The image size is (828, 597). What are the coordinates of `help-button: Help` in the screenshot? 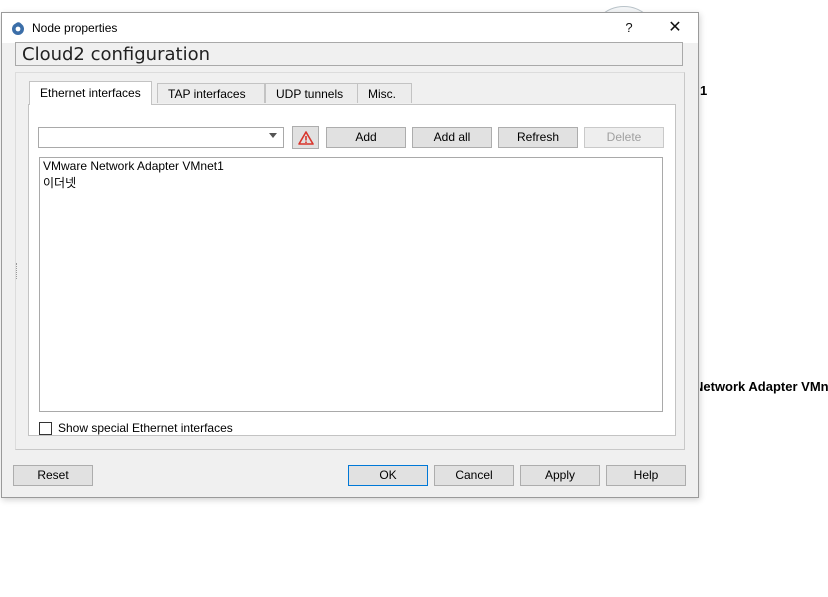 It's located at (646, 475).